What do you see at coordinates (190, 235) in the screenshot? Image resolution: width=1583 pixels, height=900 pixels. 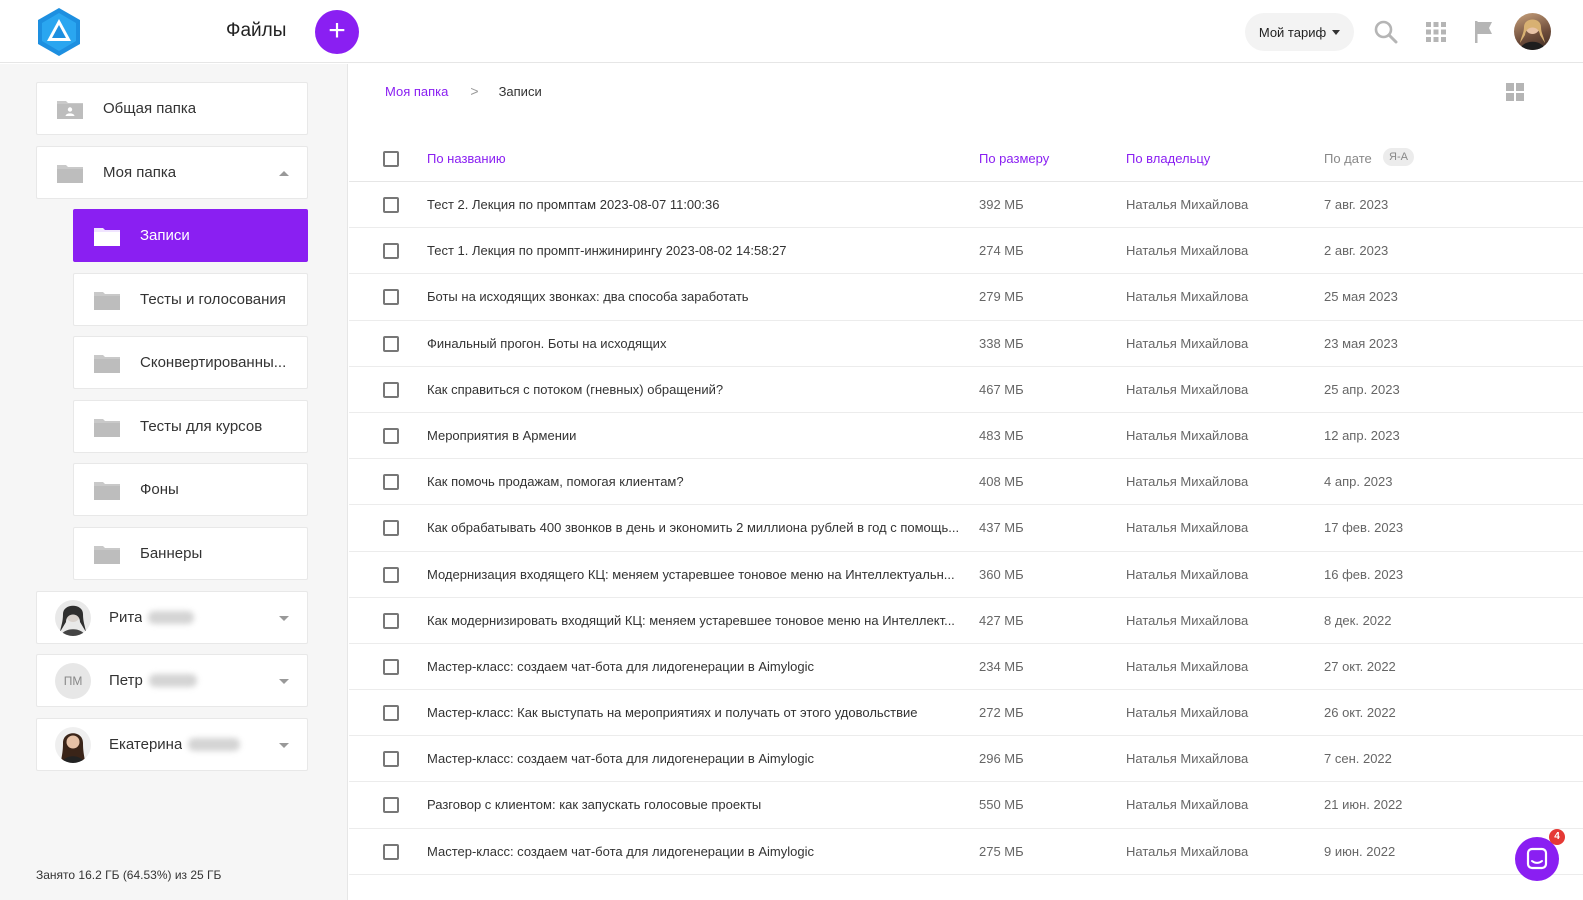 I see `sidebar-item-records: Записи` at bounding box center [190, 235].